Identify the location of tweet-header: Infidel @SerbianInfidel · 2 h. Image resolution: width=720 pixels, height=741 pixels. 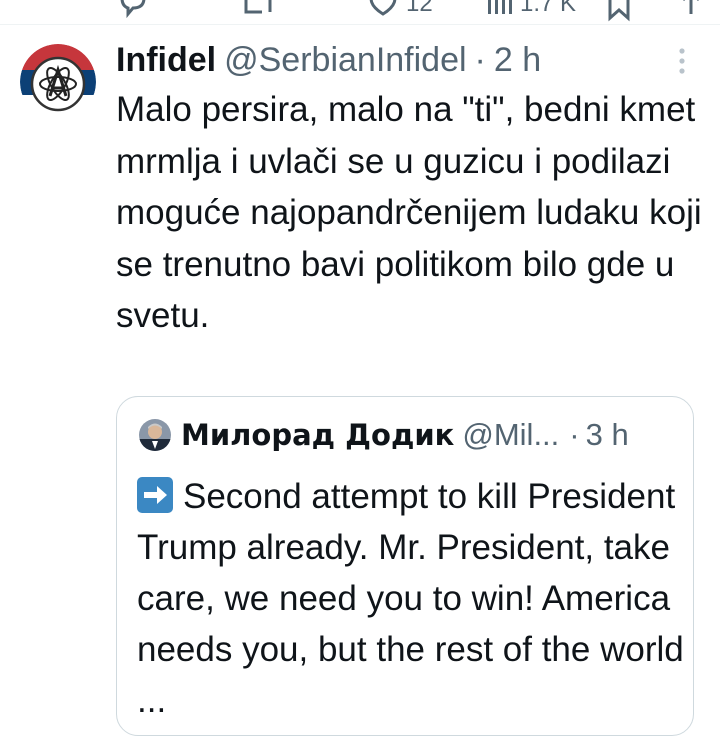
(328, 60).